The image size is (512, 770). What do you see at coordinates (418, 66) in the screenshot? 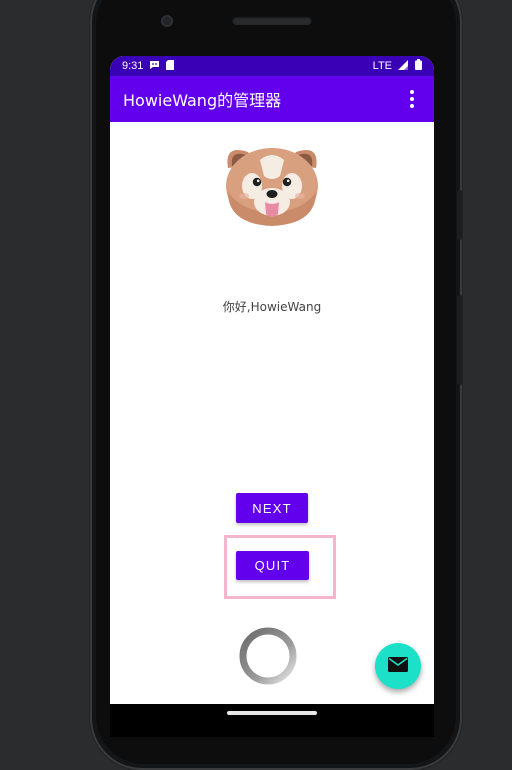
I see `battery-icon` at bounding box center [418, 66].